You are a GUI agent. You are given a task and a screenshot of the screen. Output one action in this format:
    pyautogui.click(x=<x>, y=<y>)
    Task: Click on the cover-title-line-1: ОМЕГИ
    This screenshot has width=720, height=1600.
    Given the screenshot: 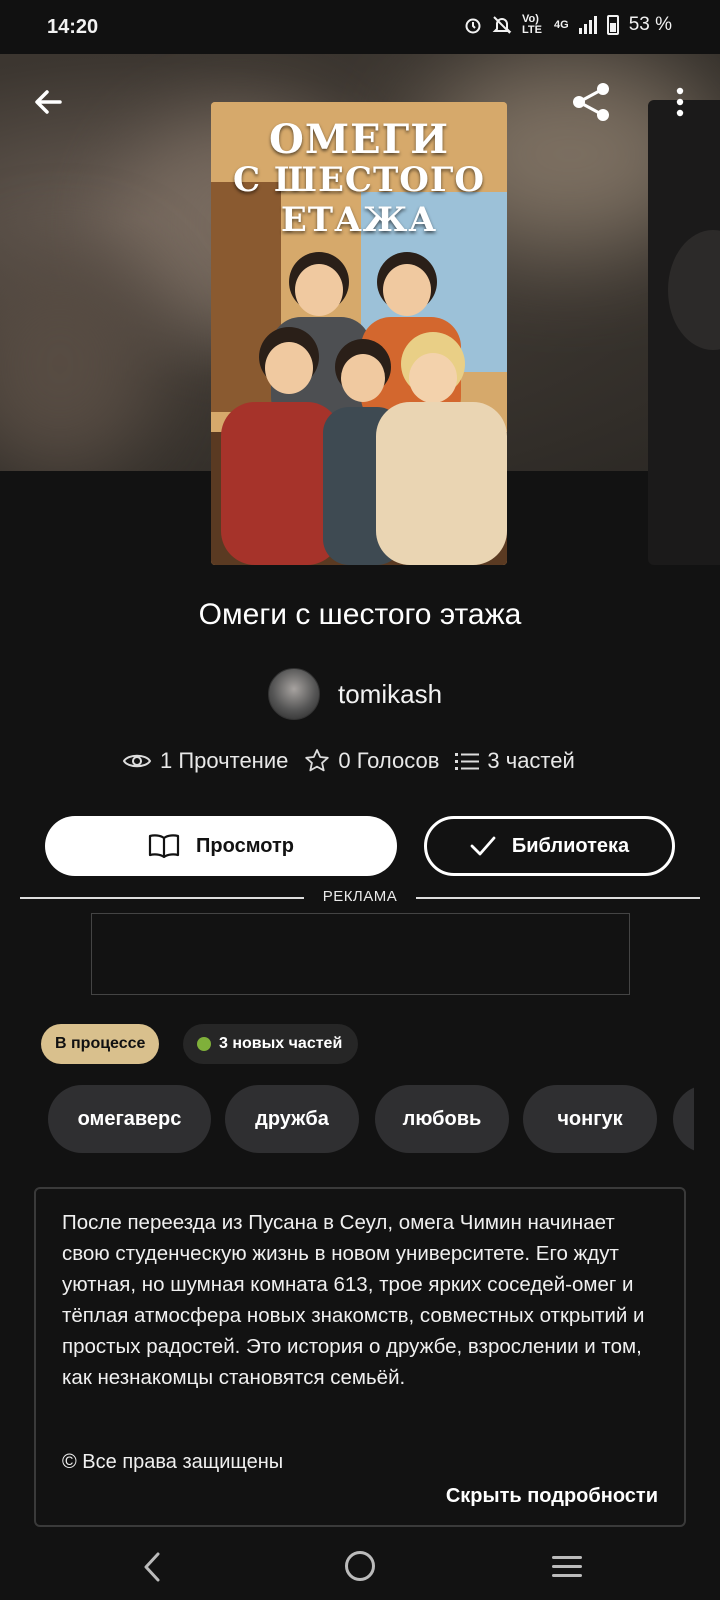 What is the action you would take?
    pyautogui.click(x=359, y=139)
    